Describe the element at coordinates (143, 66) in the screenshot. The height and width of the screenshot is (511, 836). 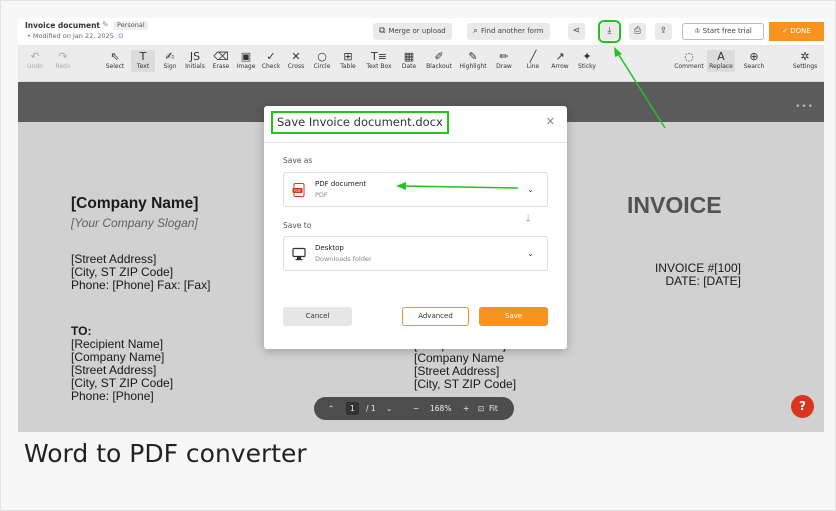
I see `tool-label: Text` at that location.